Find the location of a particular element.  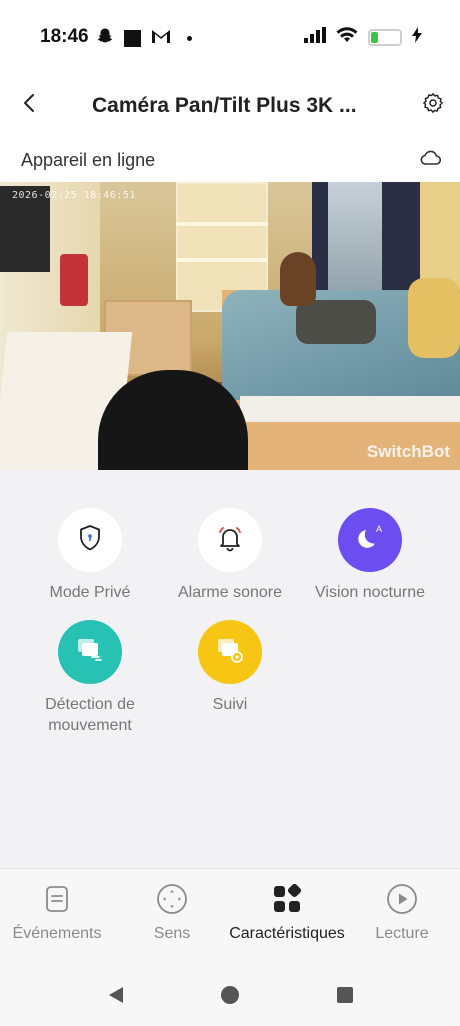

nav-tab-features: Caractéristiques is located at coordinates (287, 913).